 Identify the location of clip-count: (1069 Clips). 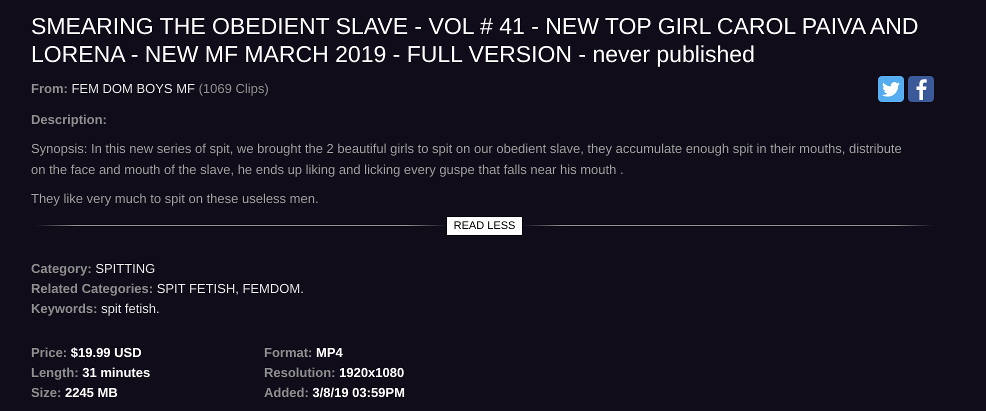
(233, 88).